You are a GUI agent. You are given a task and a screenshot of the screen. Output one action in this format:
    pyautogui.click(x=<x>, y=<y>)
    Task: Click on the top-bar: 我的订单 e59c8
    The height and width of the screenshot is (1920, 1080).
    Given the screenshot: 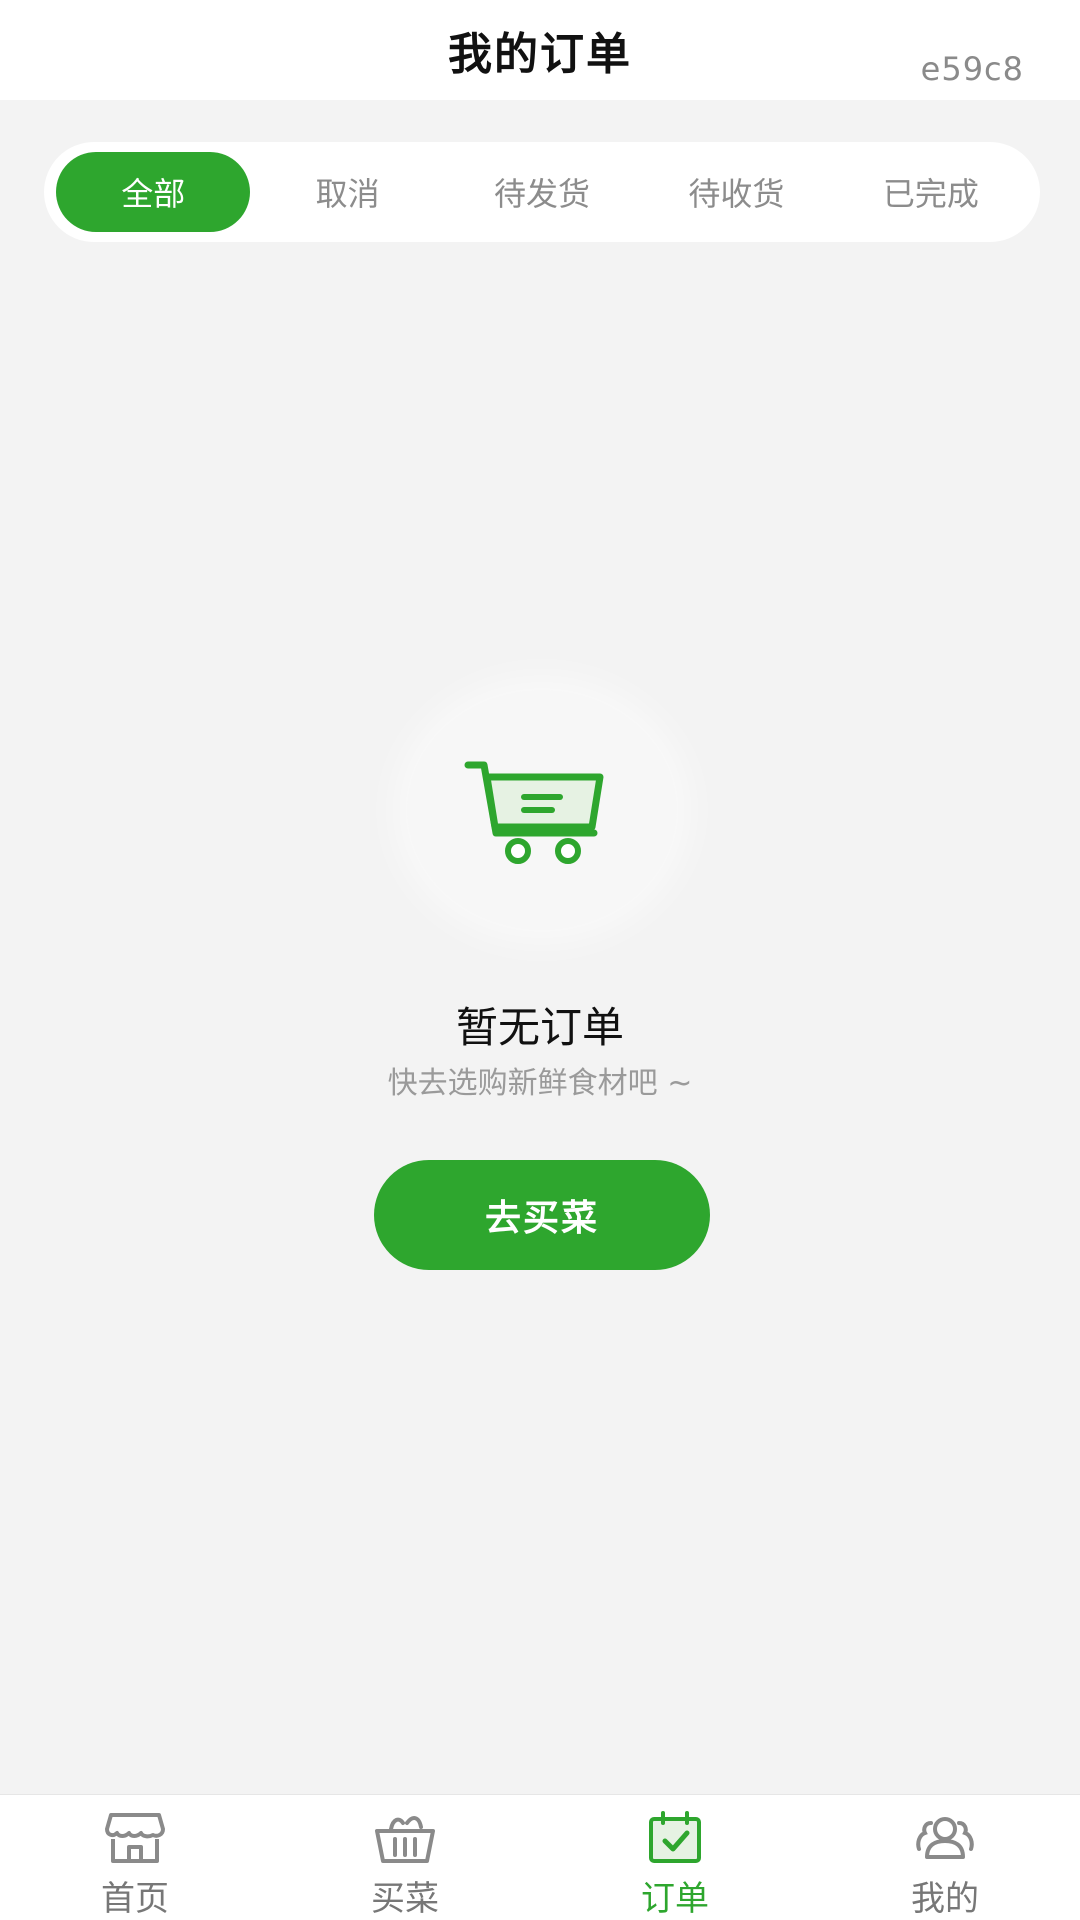 What is the action you would take?
    pyautogui.click(x=540, y=50)
    